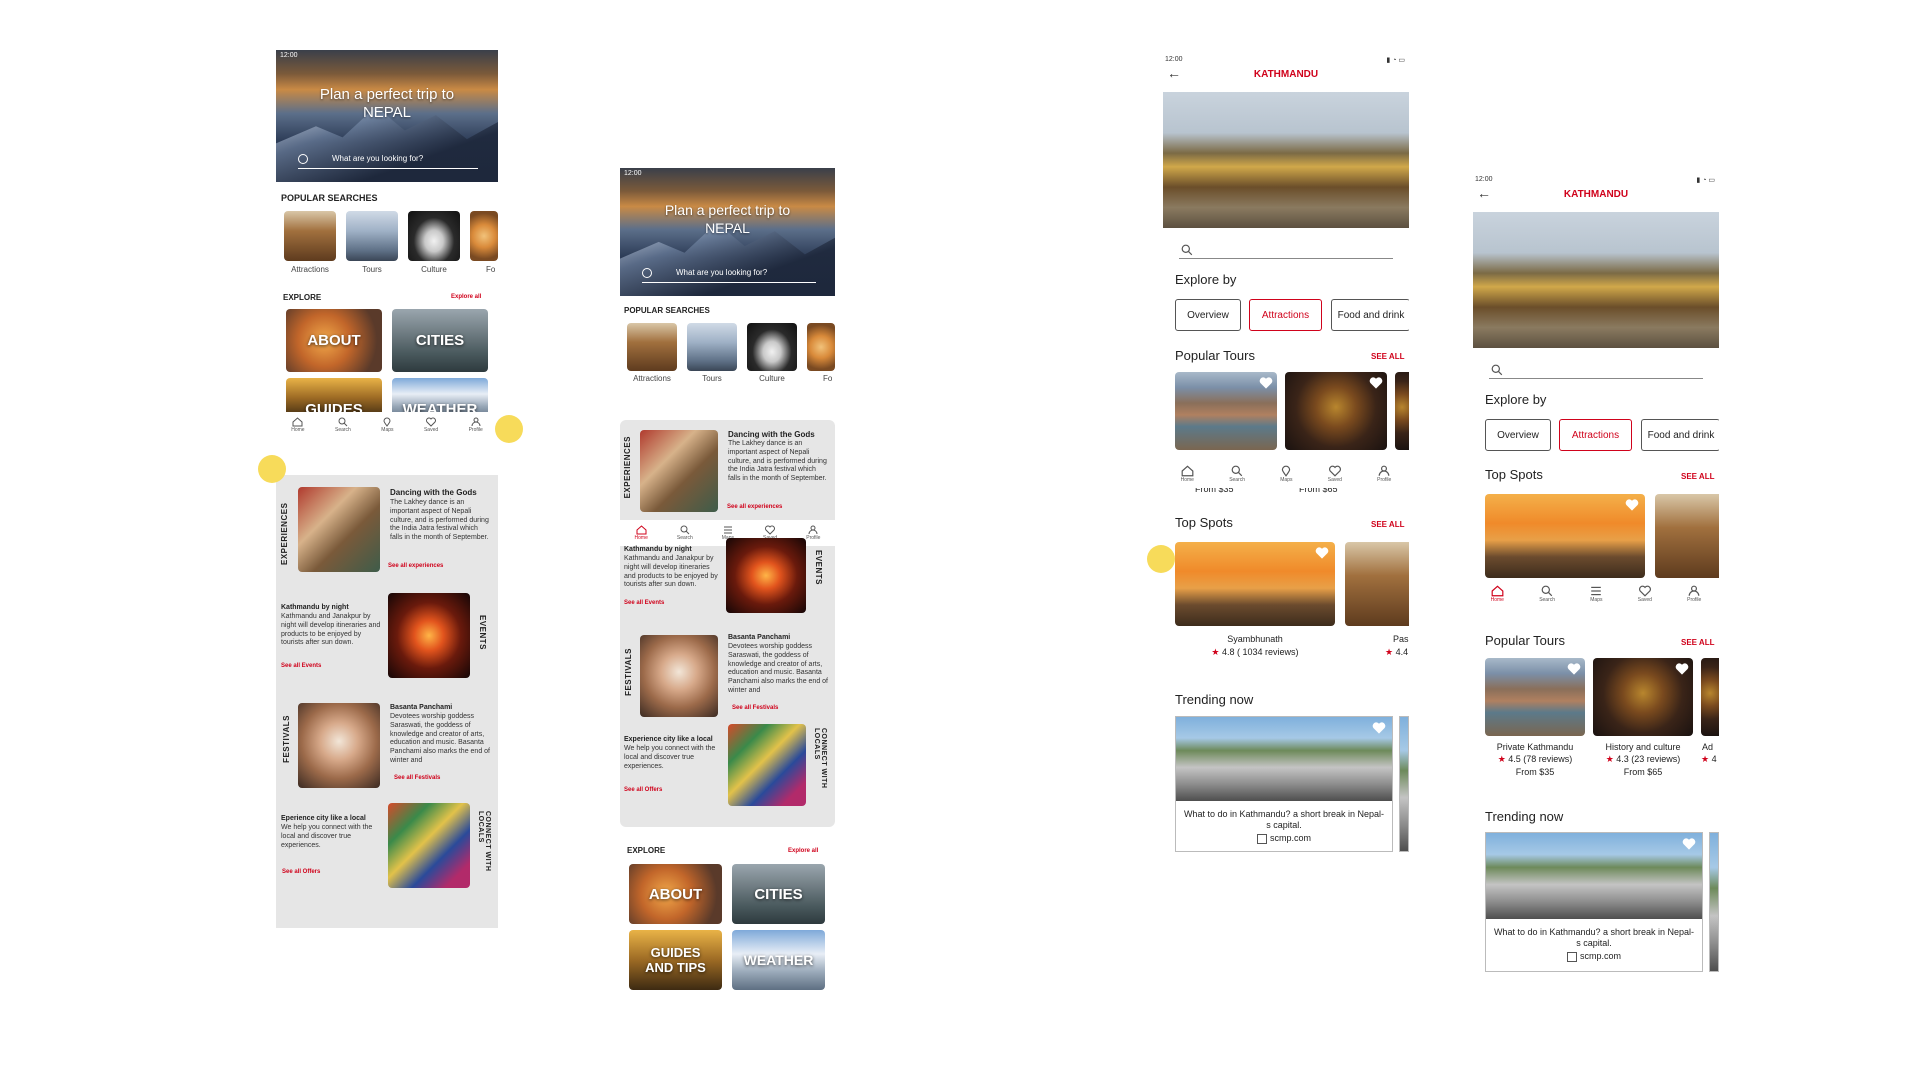  I want to click on spot-rating: ★ 4.8 ( 1034 reviews), so click(1255, 652).